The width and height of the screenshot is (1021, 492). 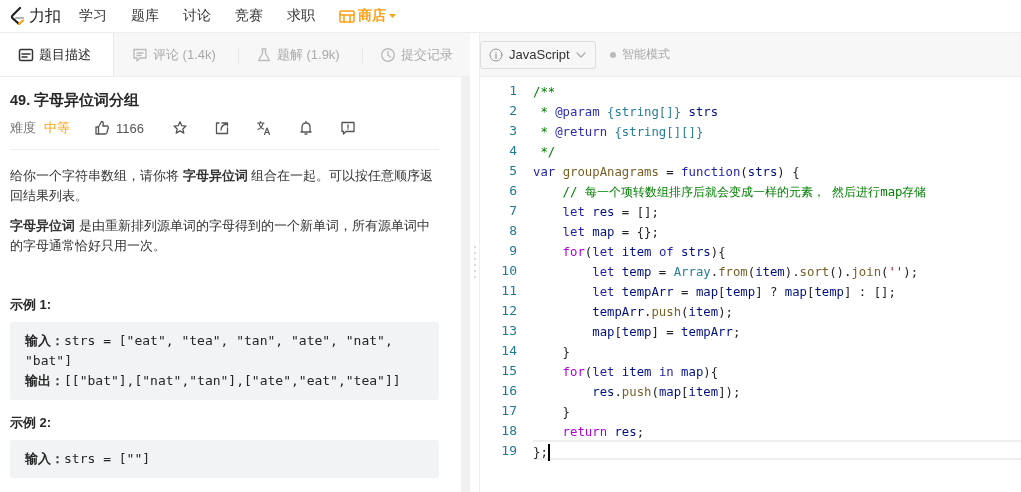 What do you see at coordinates (512, 170) in the screenshot?
I see `line-number: 5` at bounding box center [512, 170].